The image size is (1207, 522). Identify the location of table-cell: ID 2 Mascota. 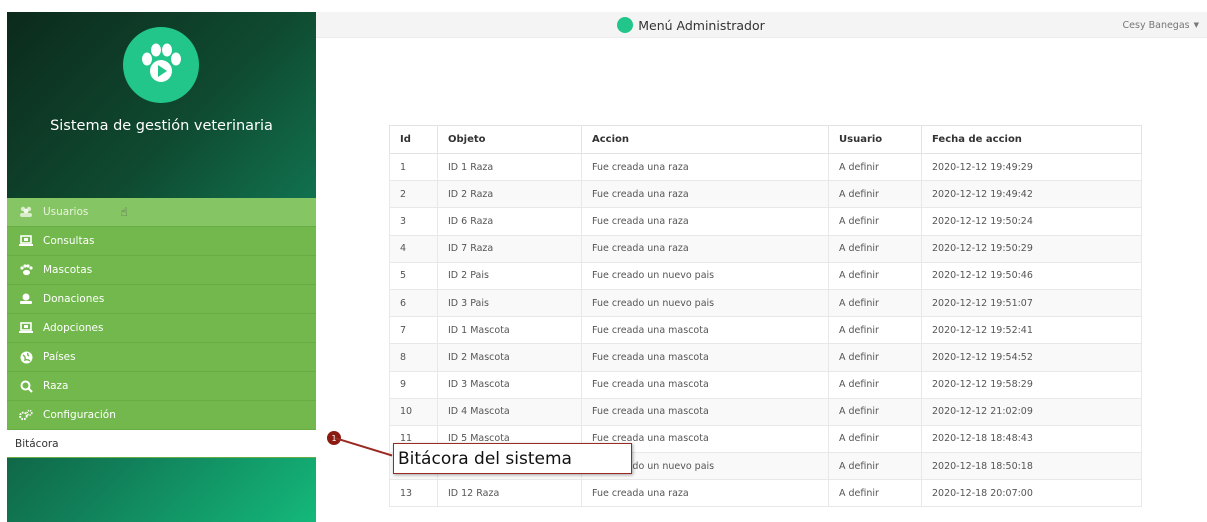
(509, 357).